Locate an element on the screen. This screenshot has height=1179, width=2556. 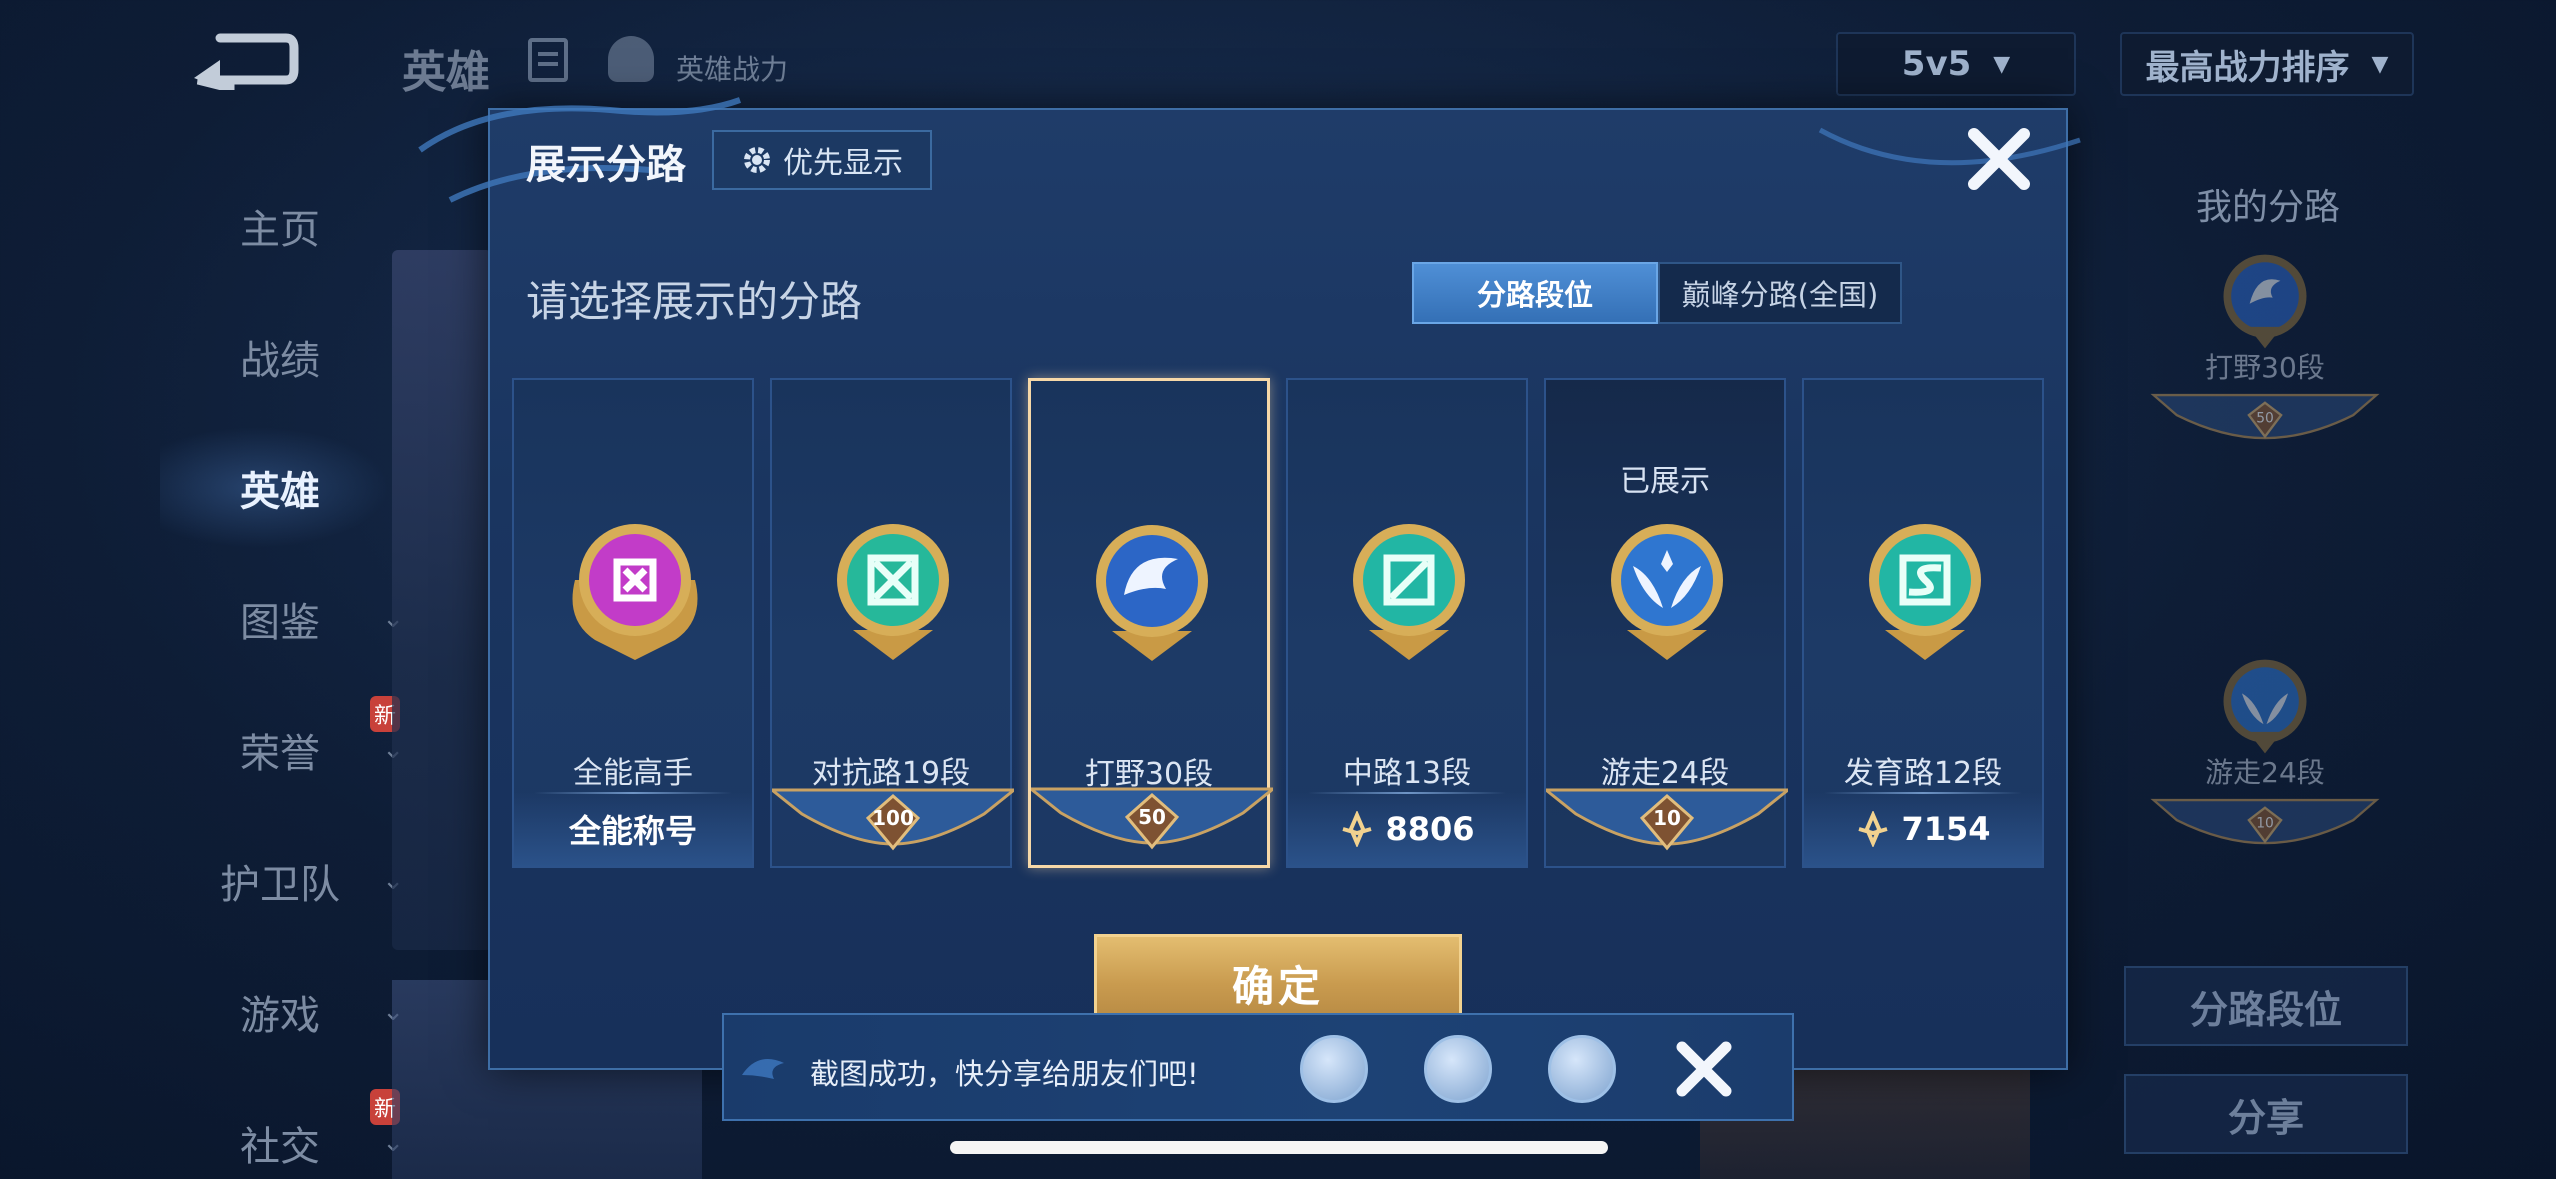
peak-points: 7154 is located at coordinates (1946, 829).